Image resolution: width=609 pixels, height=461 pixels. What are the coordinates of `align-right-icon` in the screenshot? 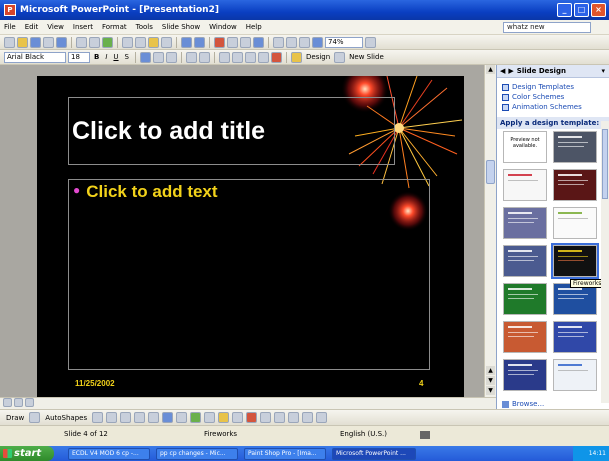 It's located at (171, 57).